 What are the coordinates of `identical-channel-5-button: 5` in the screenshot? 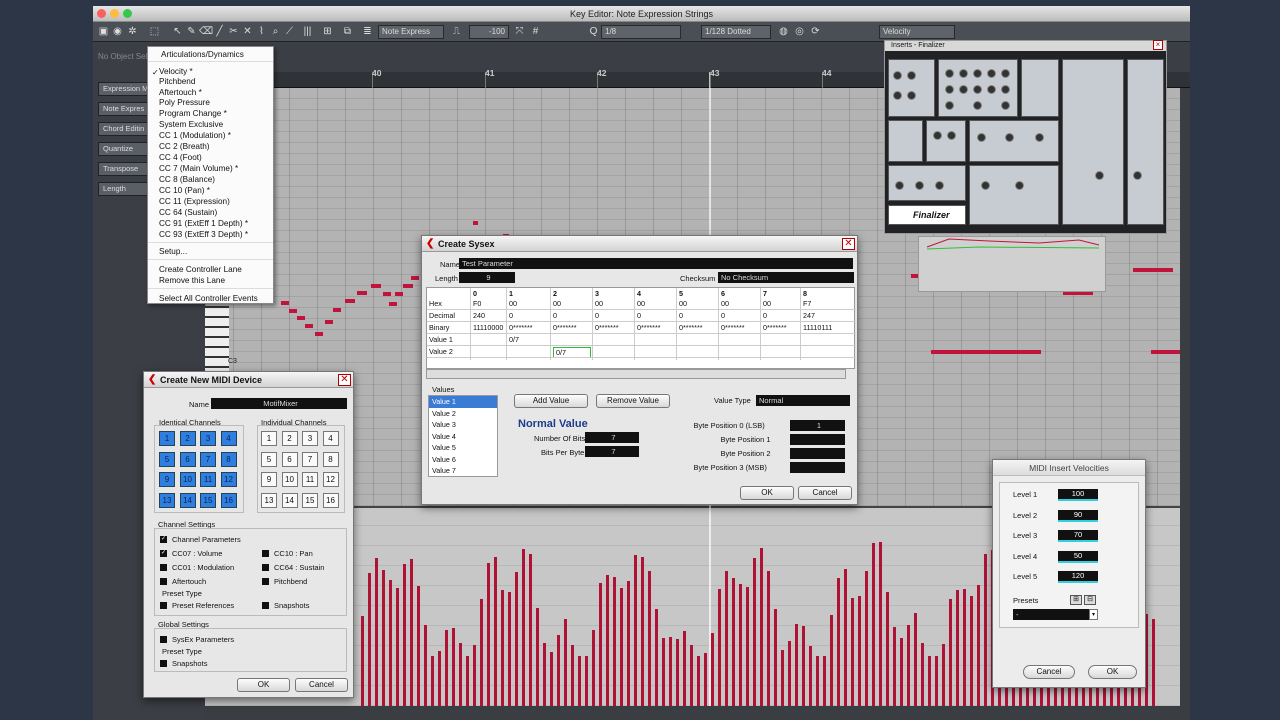 It's located at (167, 459).